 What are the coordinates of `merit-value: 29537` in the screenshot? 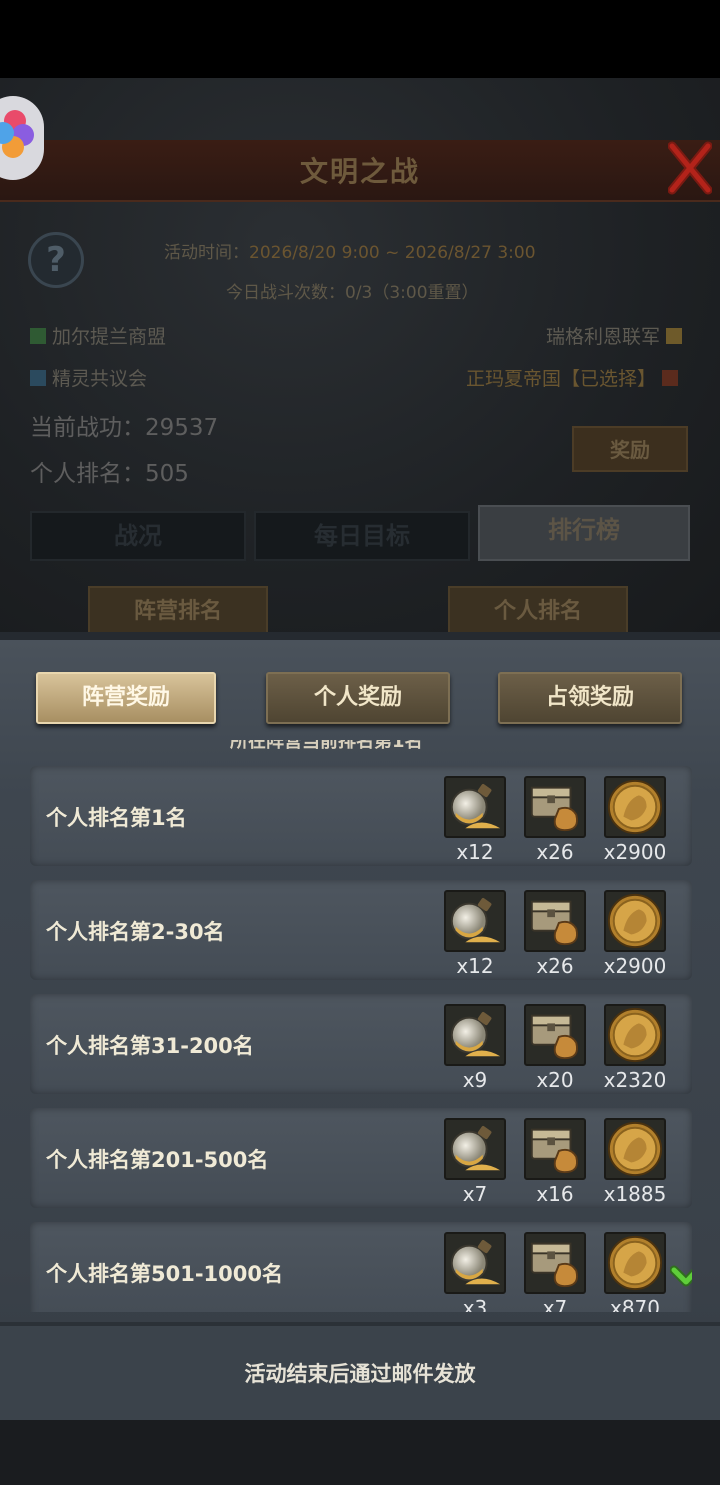 It's located at (182, 428).